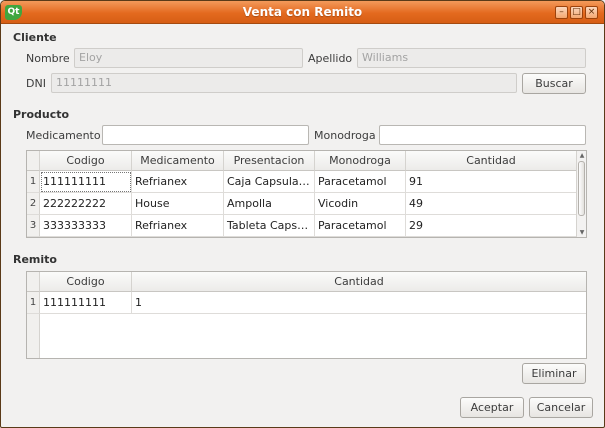 Image resolution: width=605 pixels, height=428 pixels. Describe the element at coordinates (491, 182) in the screenshot. I see `cell-cantidad: 91` at that location.